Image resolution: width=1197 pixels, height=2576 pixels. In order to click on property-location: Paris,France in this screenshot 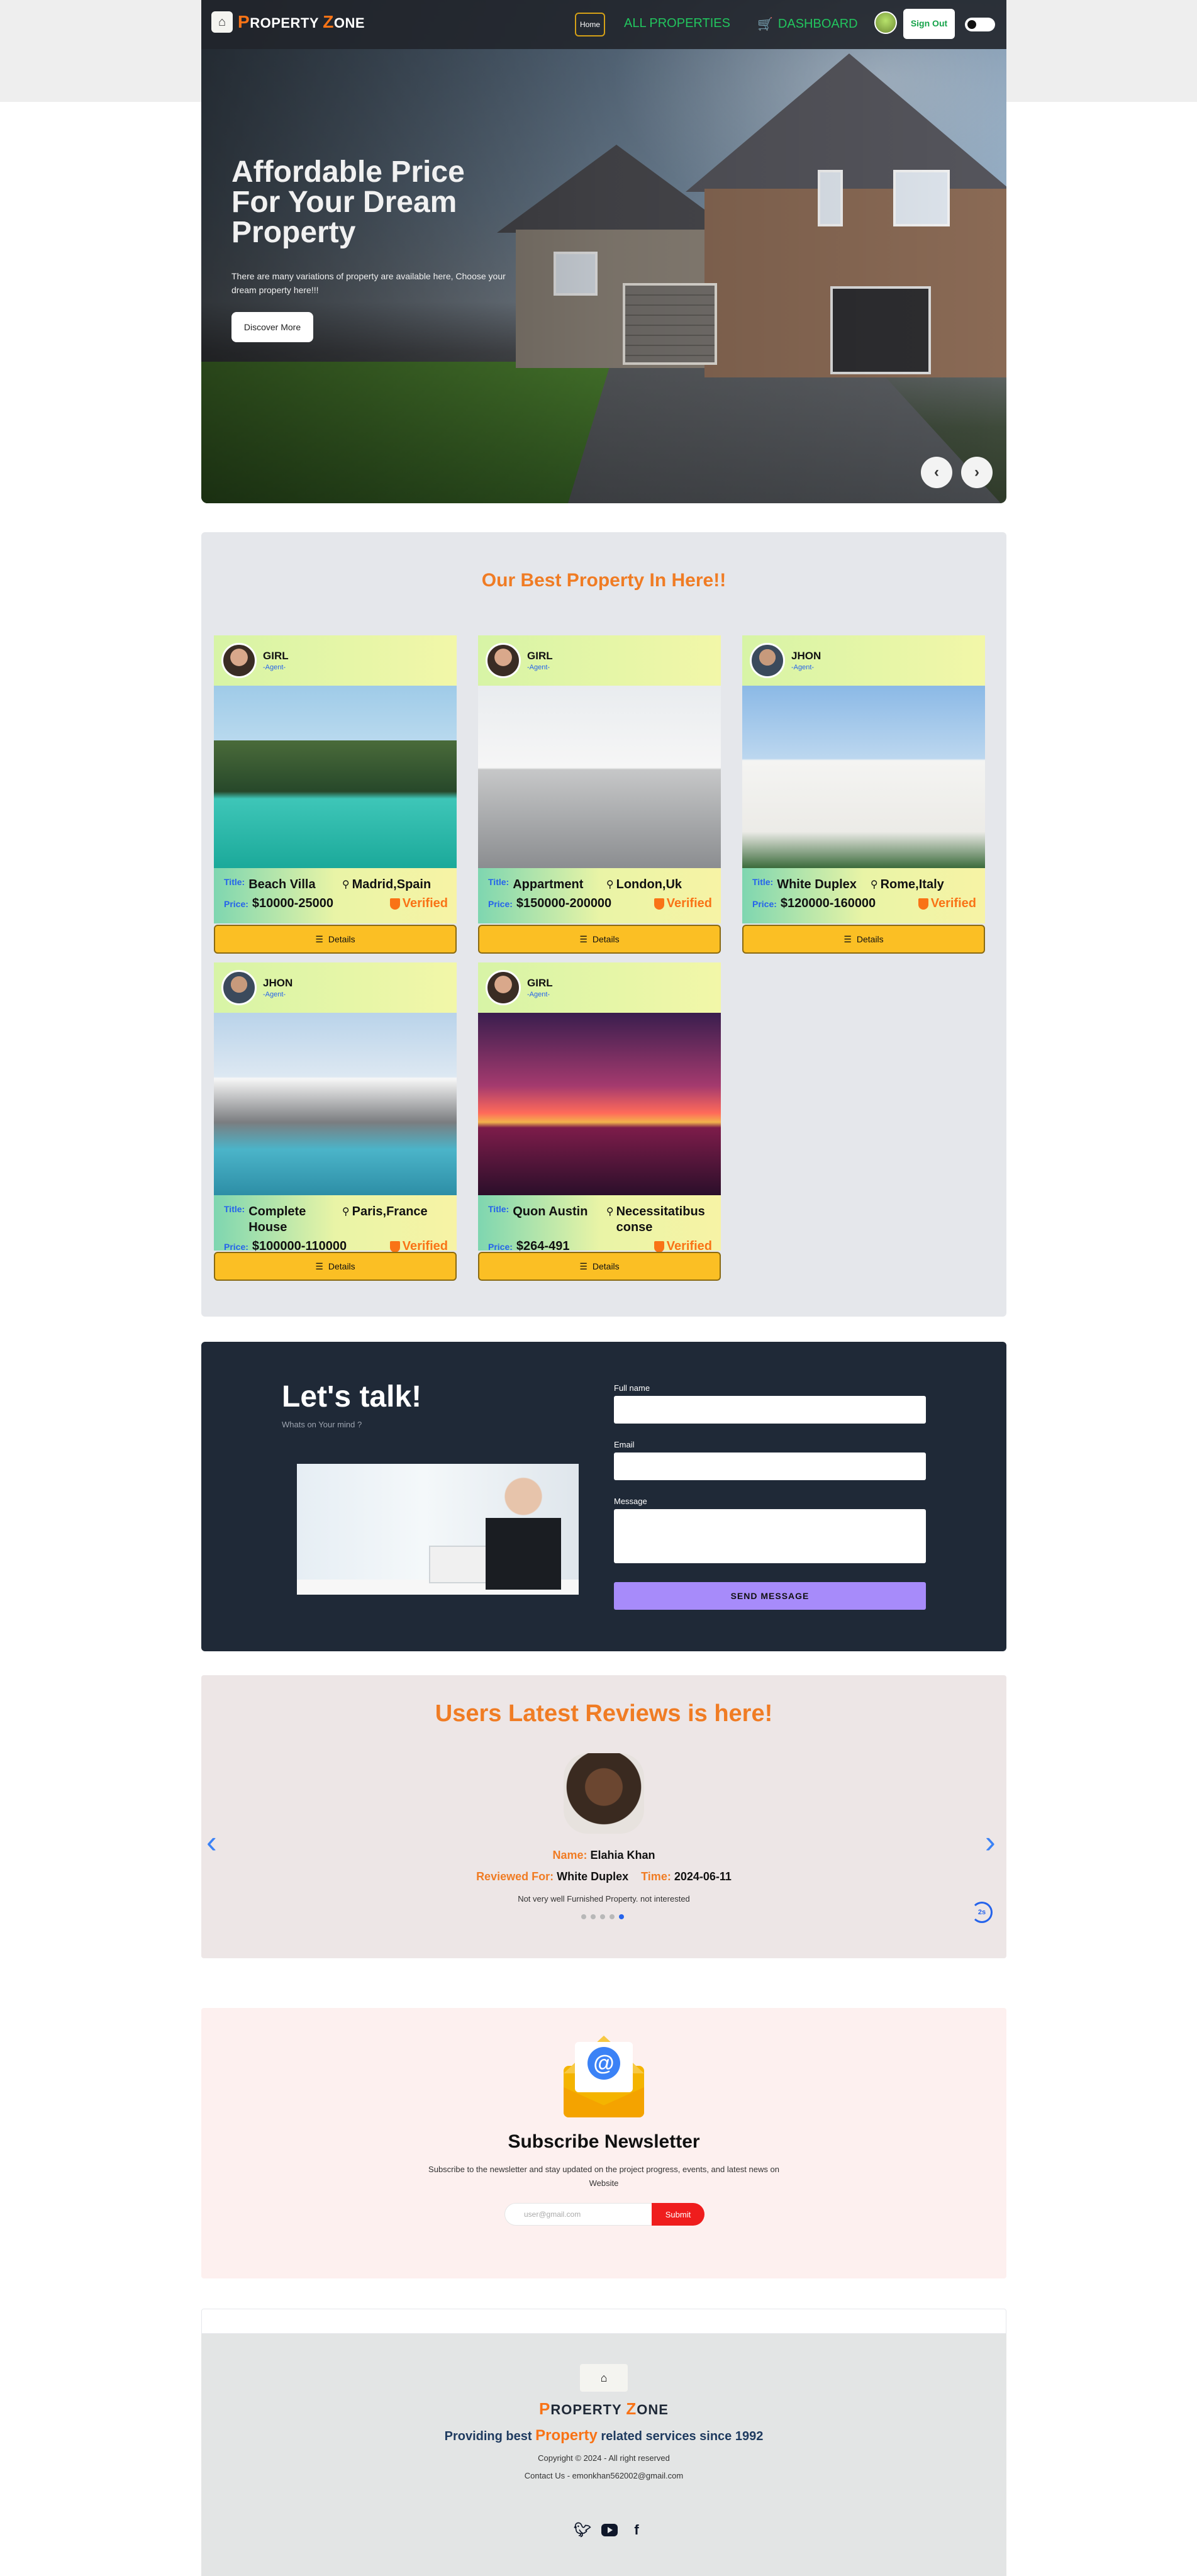, I will do `click(390, 1211)`.